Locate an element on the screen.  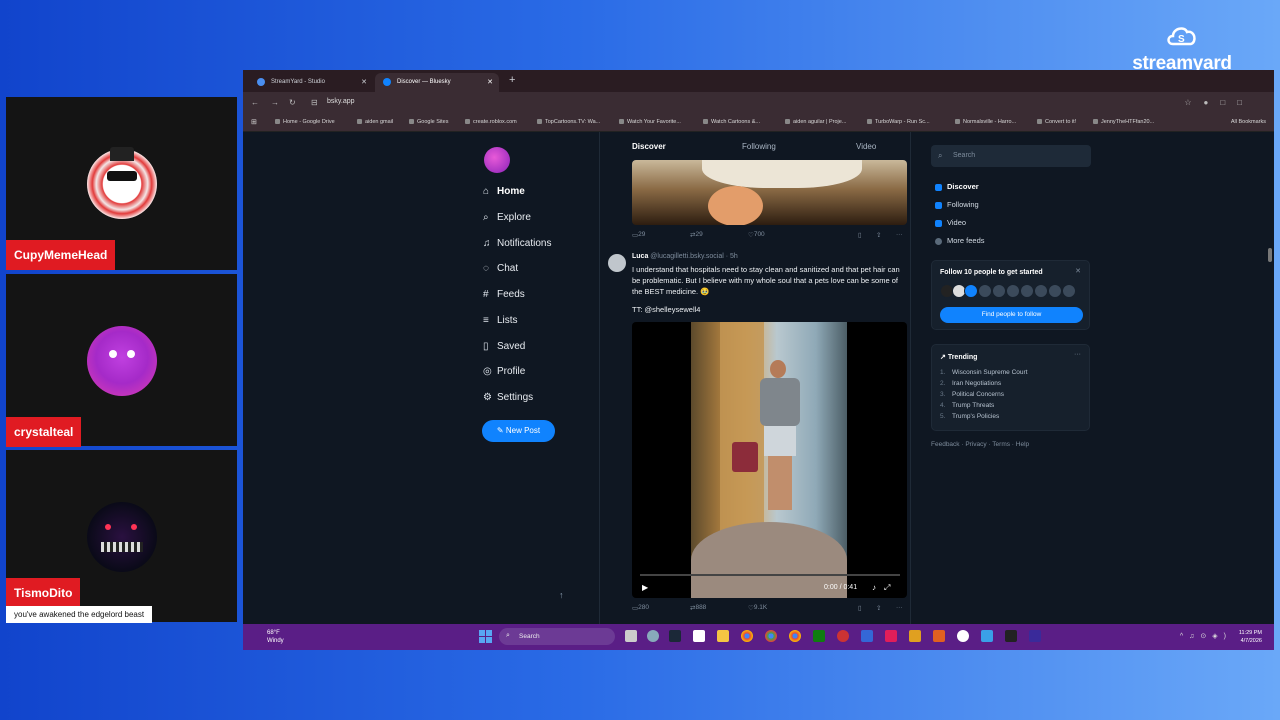
new-post-button: ✎ New Post is located at coordinates (518, 431).